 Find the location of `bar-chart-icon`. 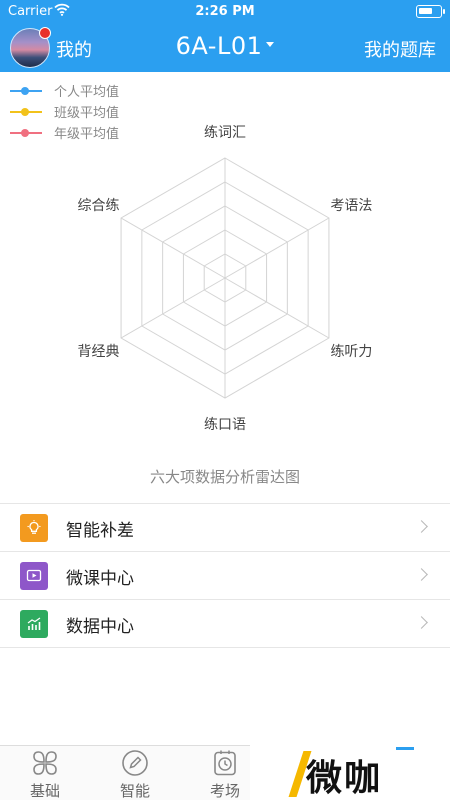

bar-chart-icon is located at coordinates (34, 624).